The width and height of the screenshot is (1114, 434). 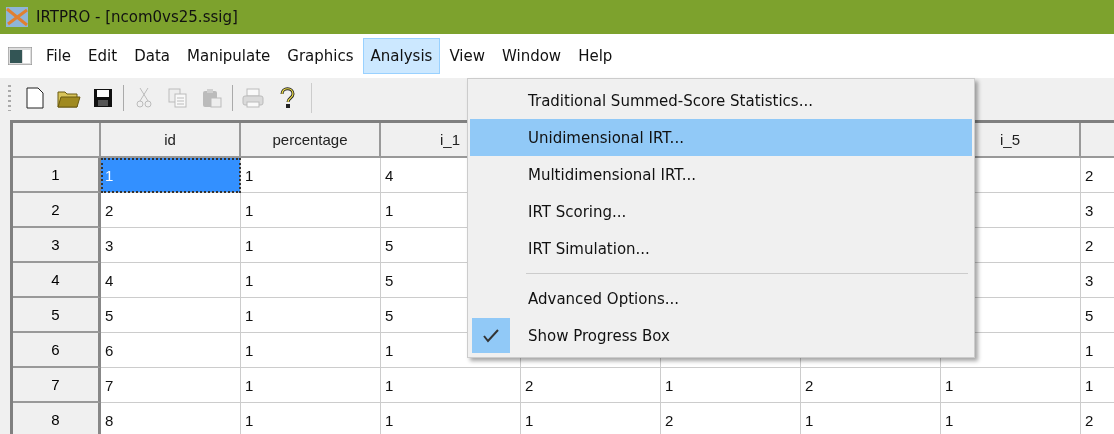 I want to click on table-corner, so click(x=57, y=140).